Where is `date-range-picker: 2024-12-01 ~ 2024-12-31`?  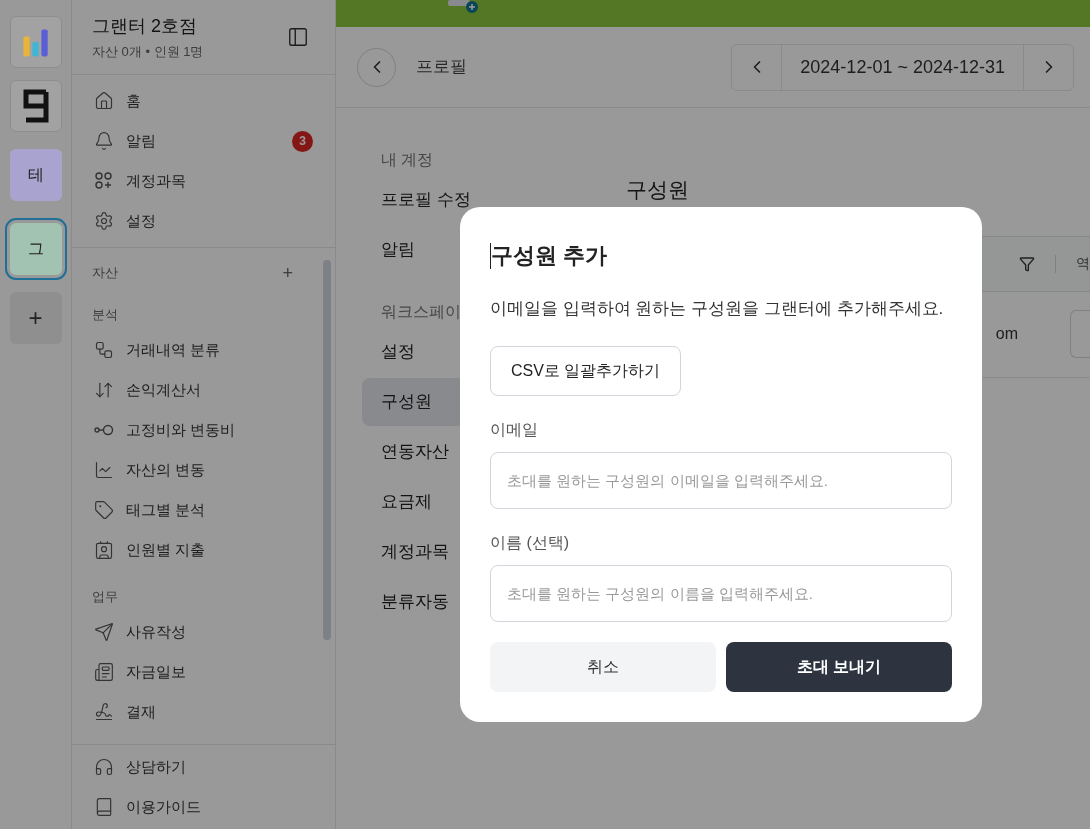 date-range-picker: 2024-12-01 ~ 2024-12-31 is located at coordinates (902, 67).